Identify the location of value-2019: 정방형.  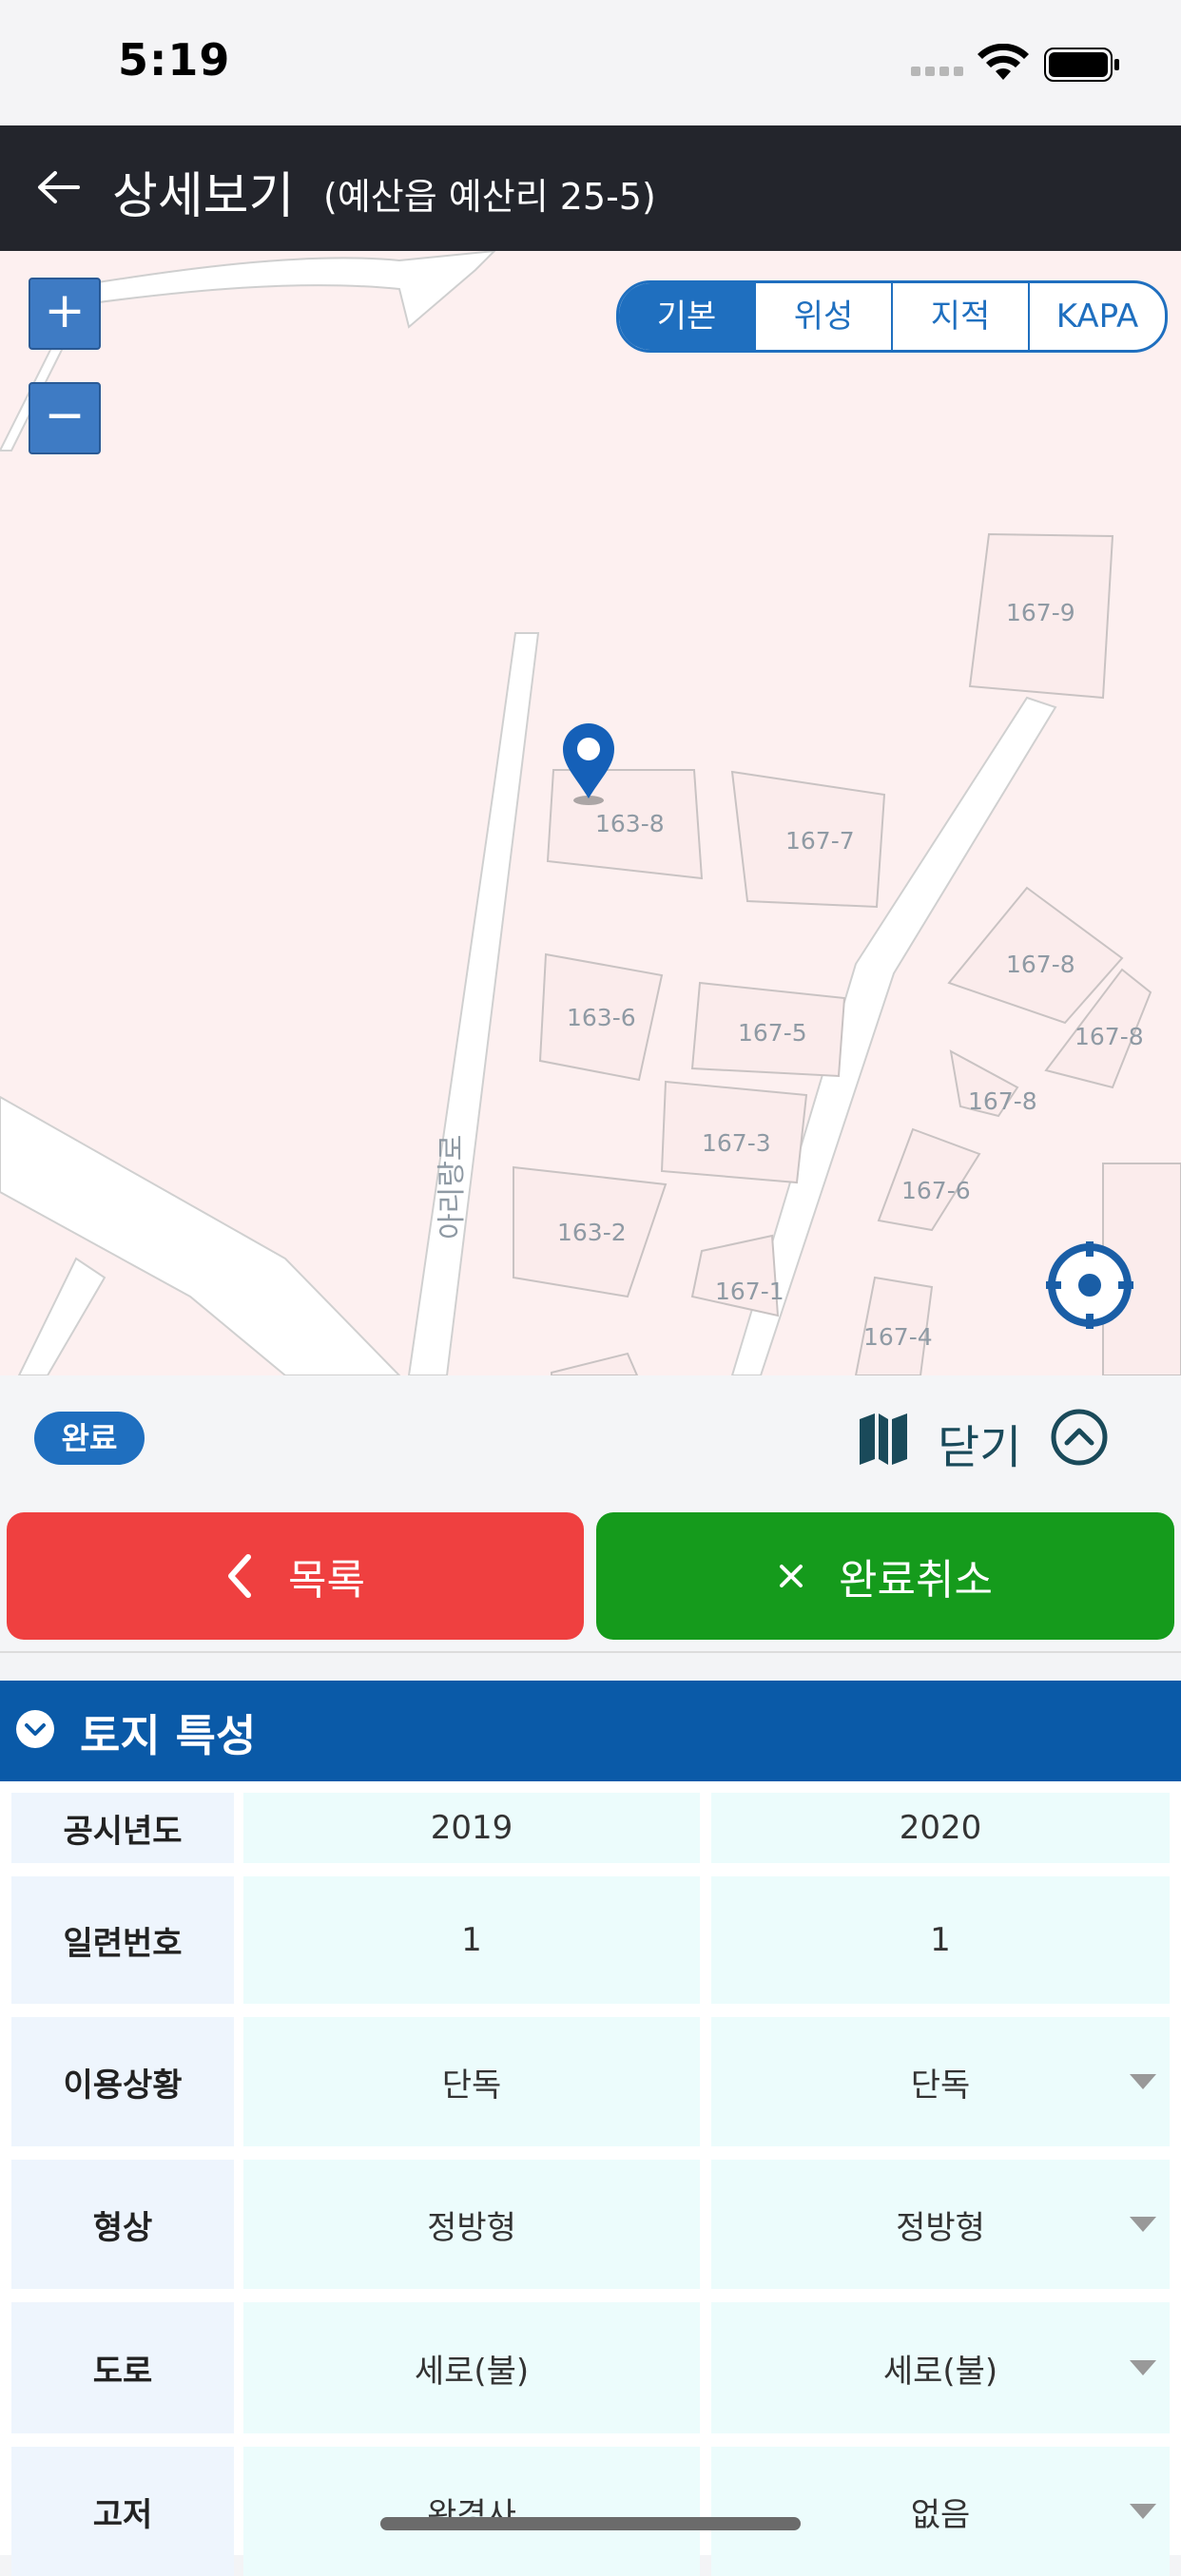
(471, 2224).